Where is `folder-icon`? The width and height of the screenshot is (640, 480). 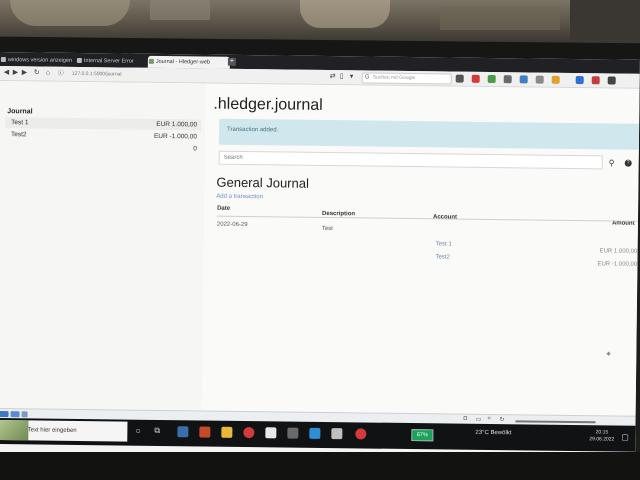
folder-icon is located at coordinates (227, 432).